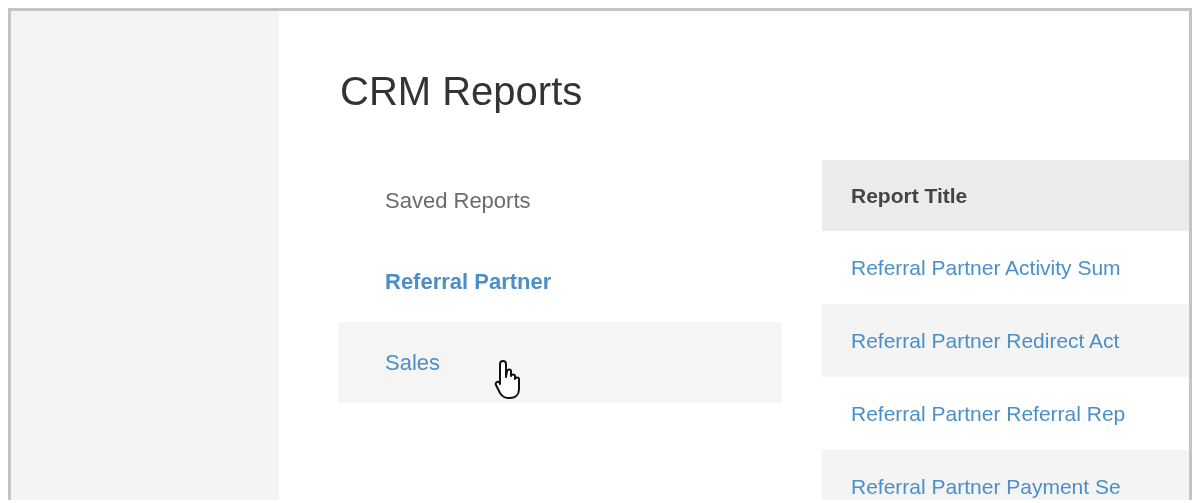 The image size is (1200, 503). Describe the element at coordinates (560, 281) in the screenshot. I see `sidebar-item: Referral Partner` at that location.